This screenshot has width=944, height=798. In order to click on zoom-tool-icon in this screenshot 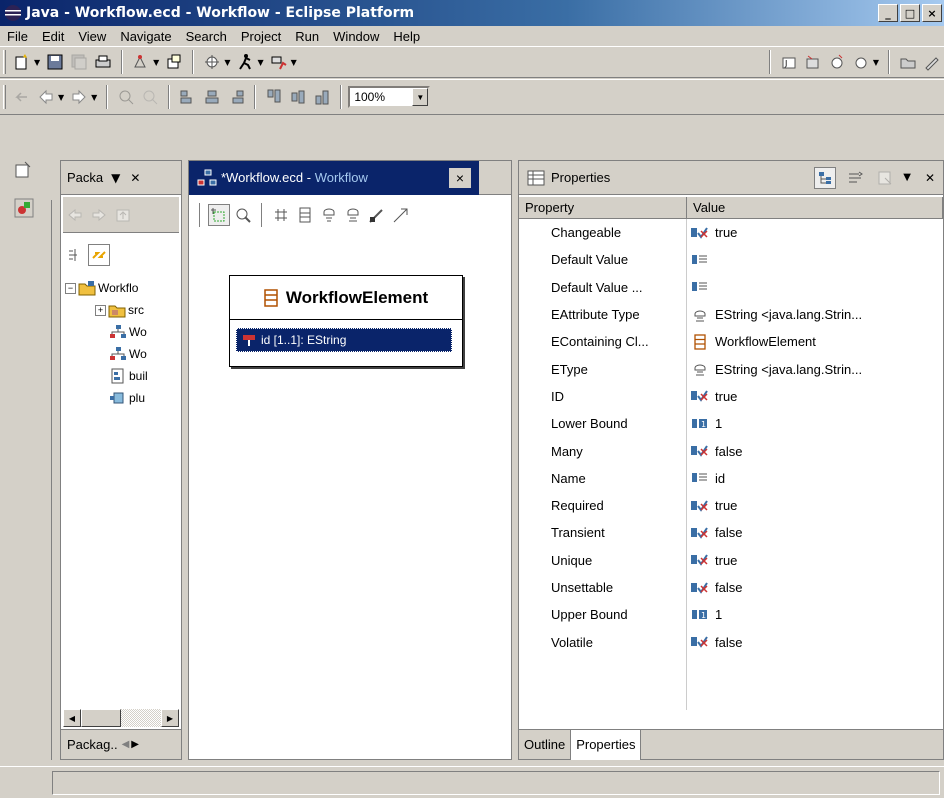, I will do `click(243, 215)`.